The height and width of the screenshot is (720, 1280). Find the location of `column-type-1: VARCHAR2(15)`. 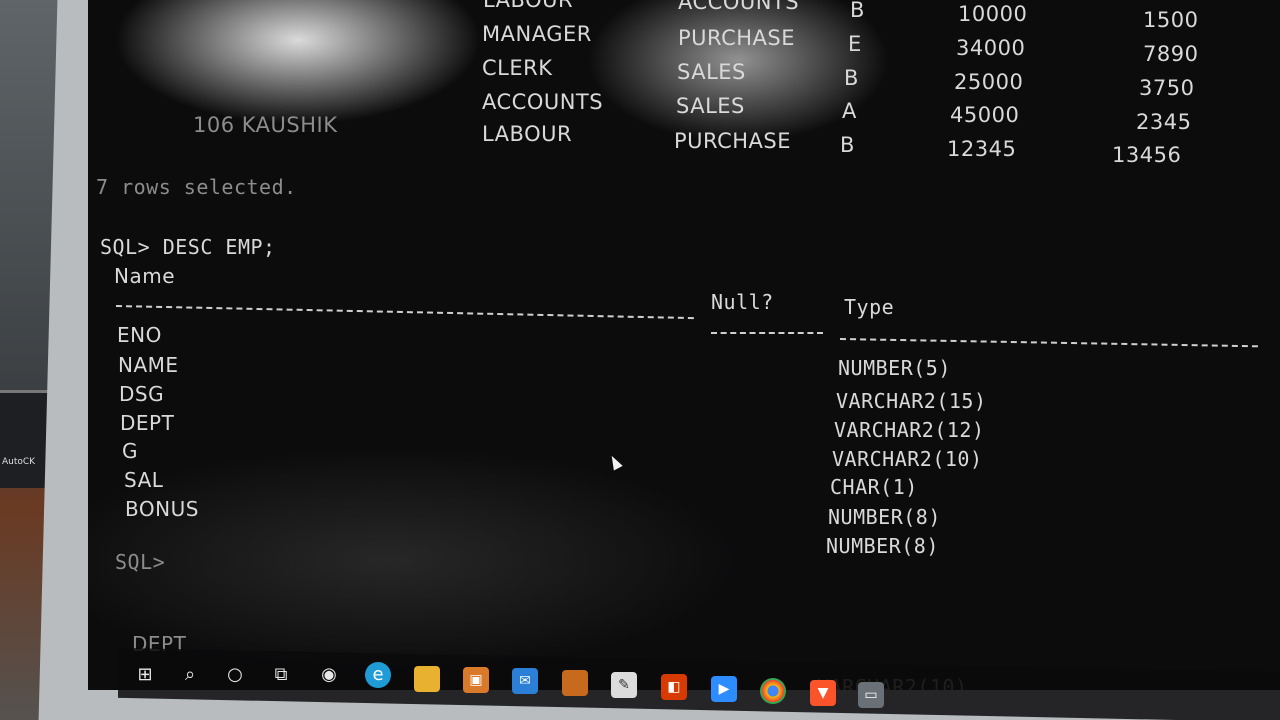

column-type-1: VARCHAR2(15) is located at coordinates (911, 401).